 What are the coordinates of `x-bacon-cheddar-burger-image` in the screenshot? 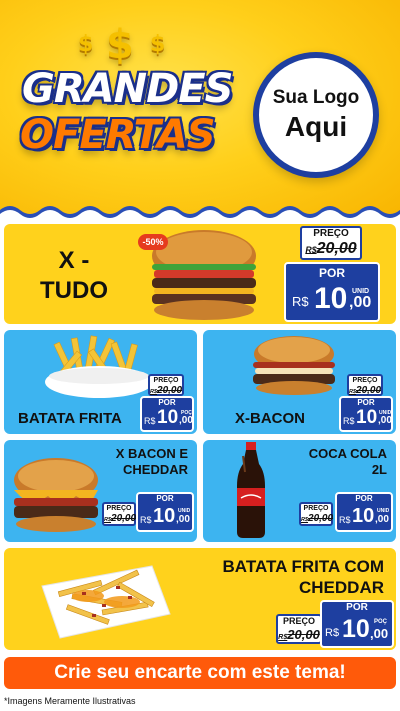 It's located at (56, 495).